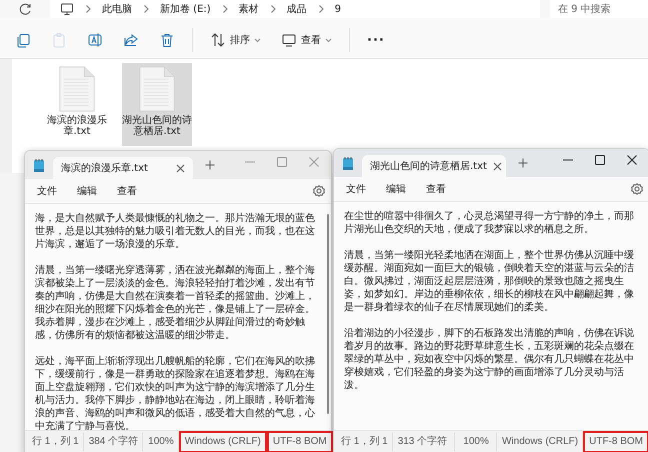 This screenshot has height=452, width=648. I want to click on breadcrumb: 此电脑, so click(117, 9).